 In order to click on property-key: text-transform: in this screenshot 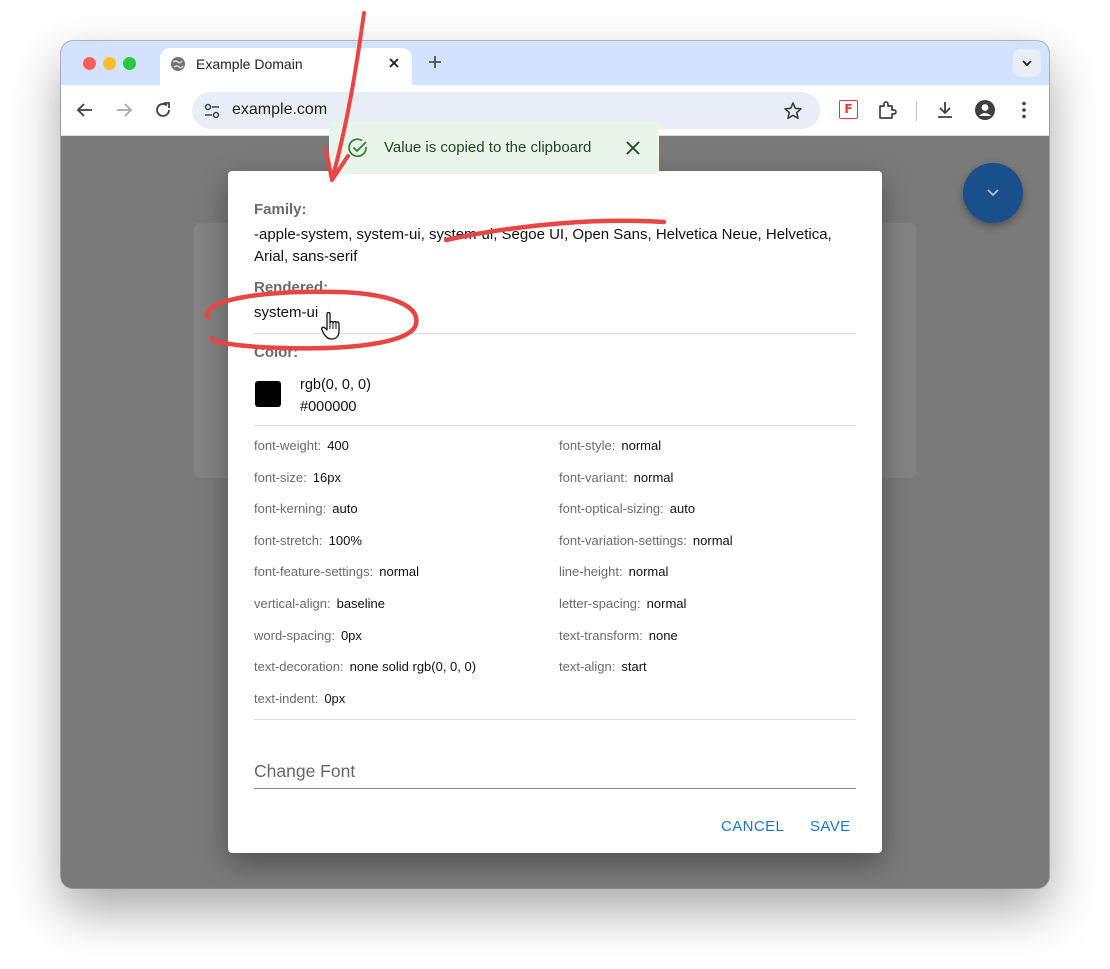, I will do `click(601, 635)`.